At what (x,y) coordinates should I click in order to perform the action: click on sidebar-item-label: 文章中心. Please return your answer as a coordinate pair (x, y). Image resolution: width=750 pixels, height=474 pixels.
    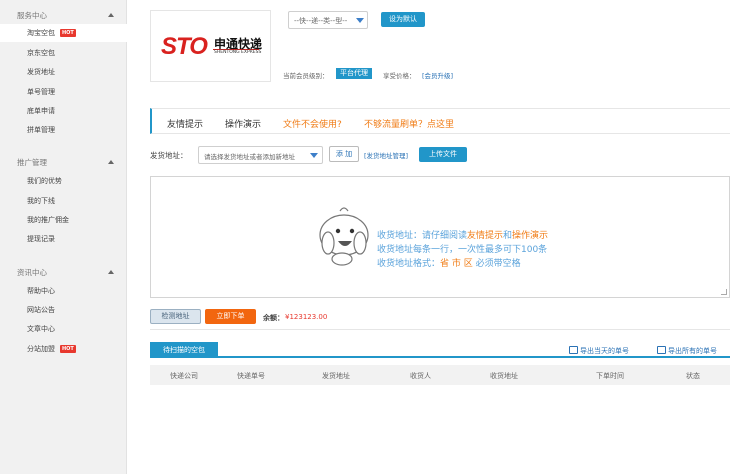
    Looking at the image, I should click on (41, 329).